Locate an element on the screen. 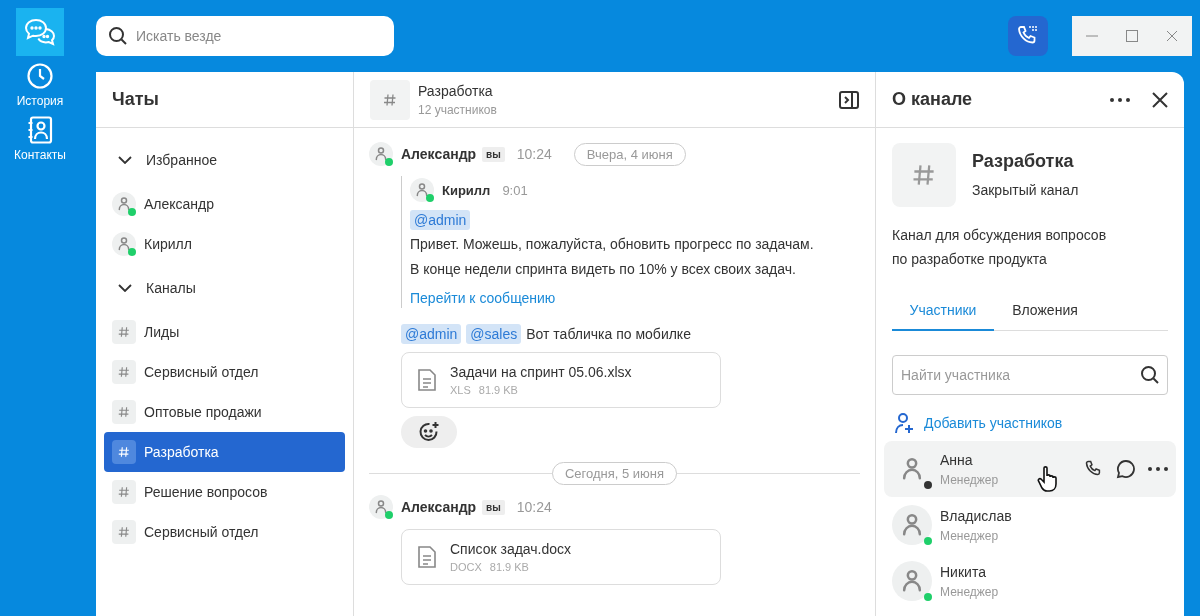 The image size is (1200, 616). file-type: DOCX is located at coordinates (466, 567).